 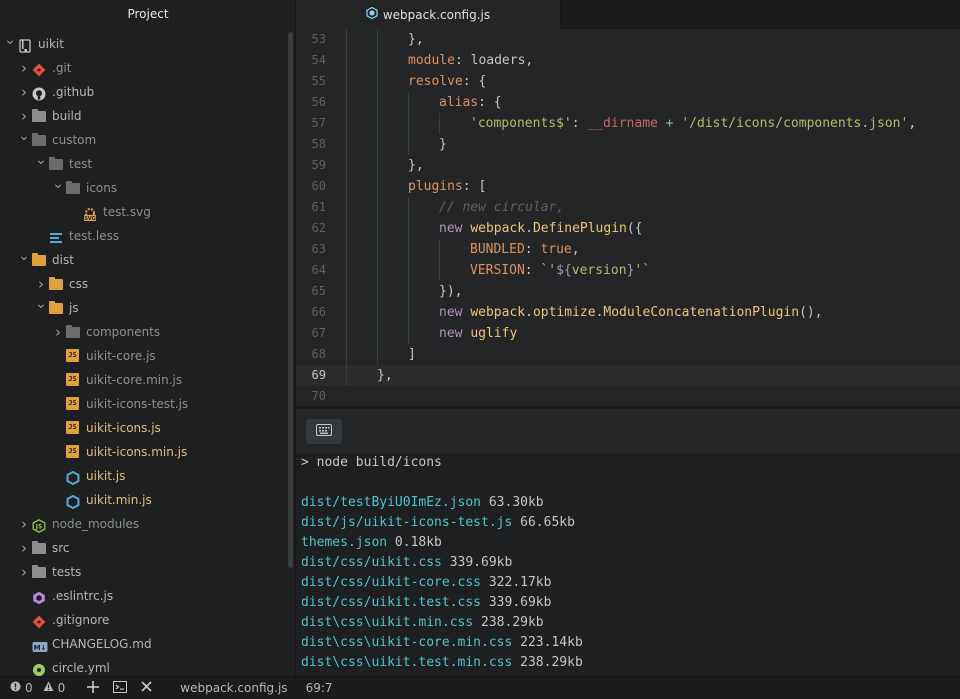 What do you see at coordinates (73, 380) in the screenshot?
I see `js-file-icon: JS` at bounding box center [73, 380].